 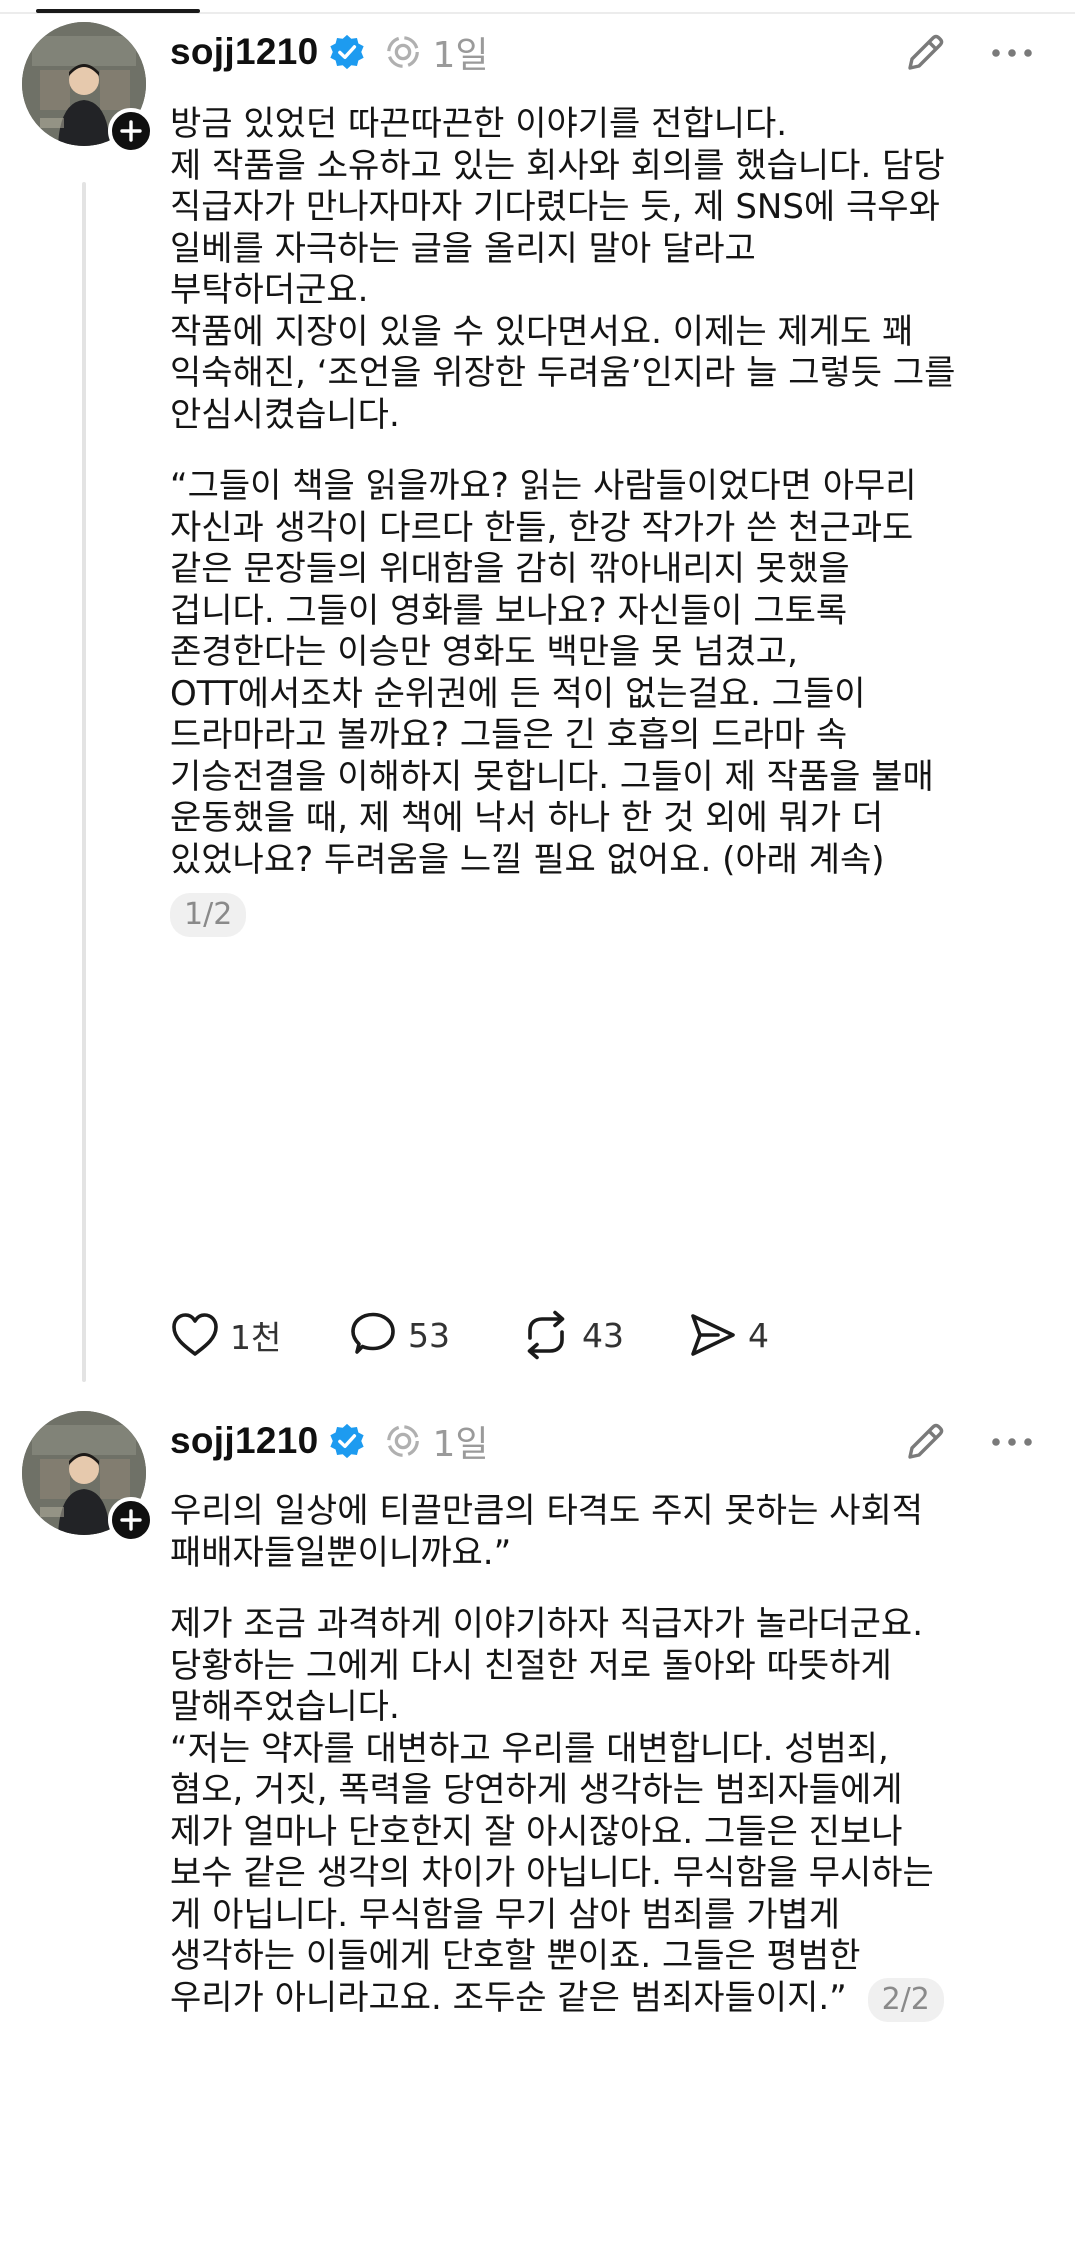 What do you see at coordinates (399, 1335) in the screenshot?
I see `comment-button: 53` at bounding box center [399, 1335].